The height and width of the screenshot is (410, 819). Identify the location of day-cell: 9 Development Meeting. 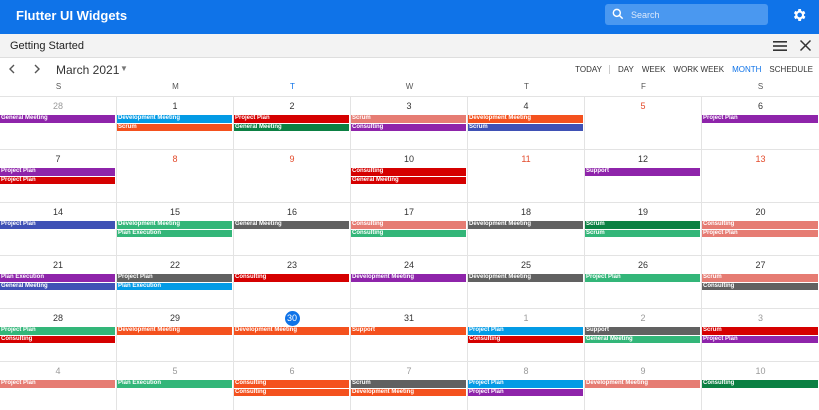
(643, 385).